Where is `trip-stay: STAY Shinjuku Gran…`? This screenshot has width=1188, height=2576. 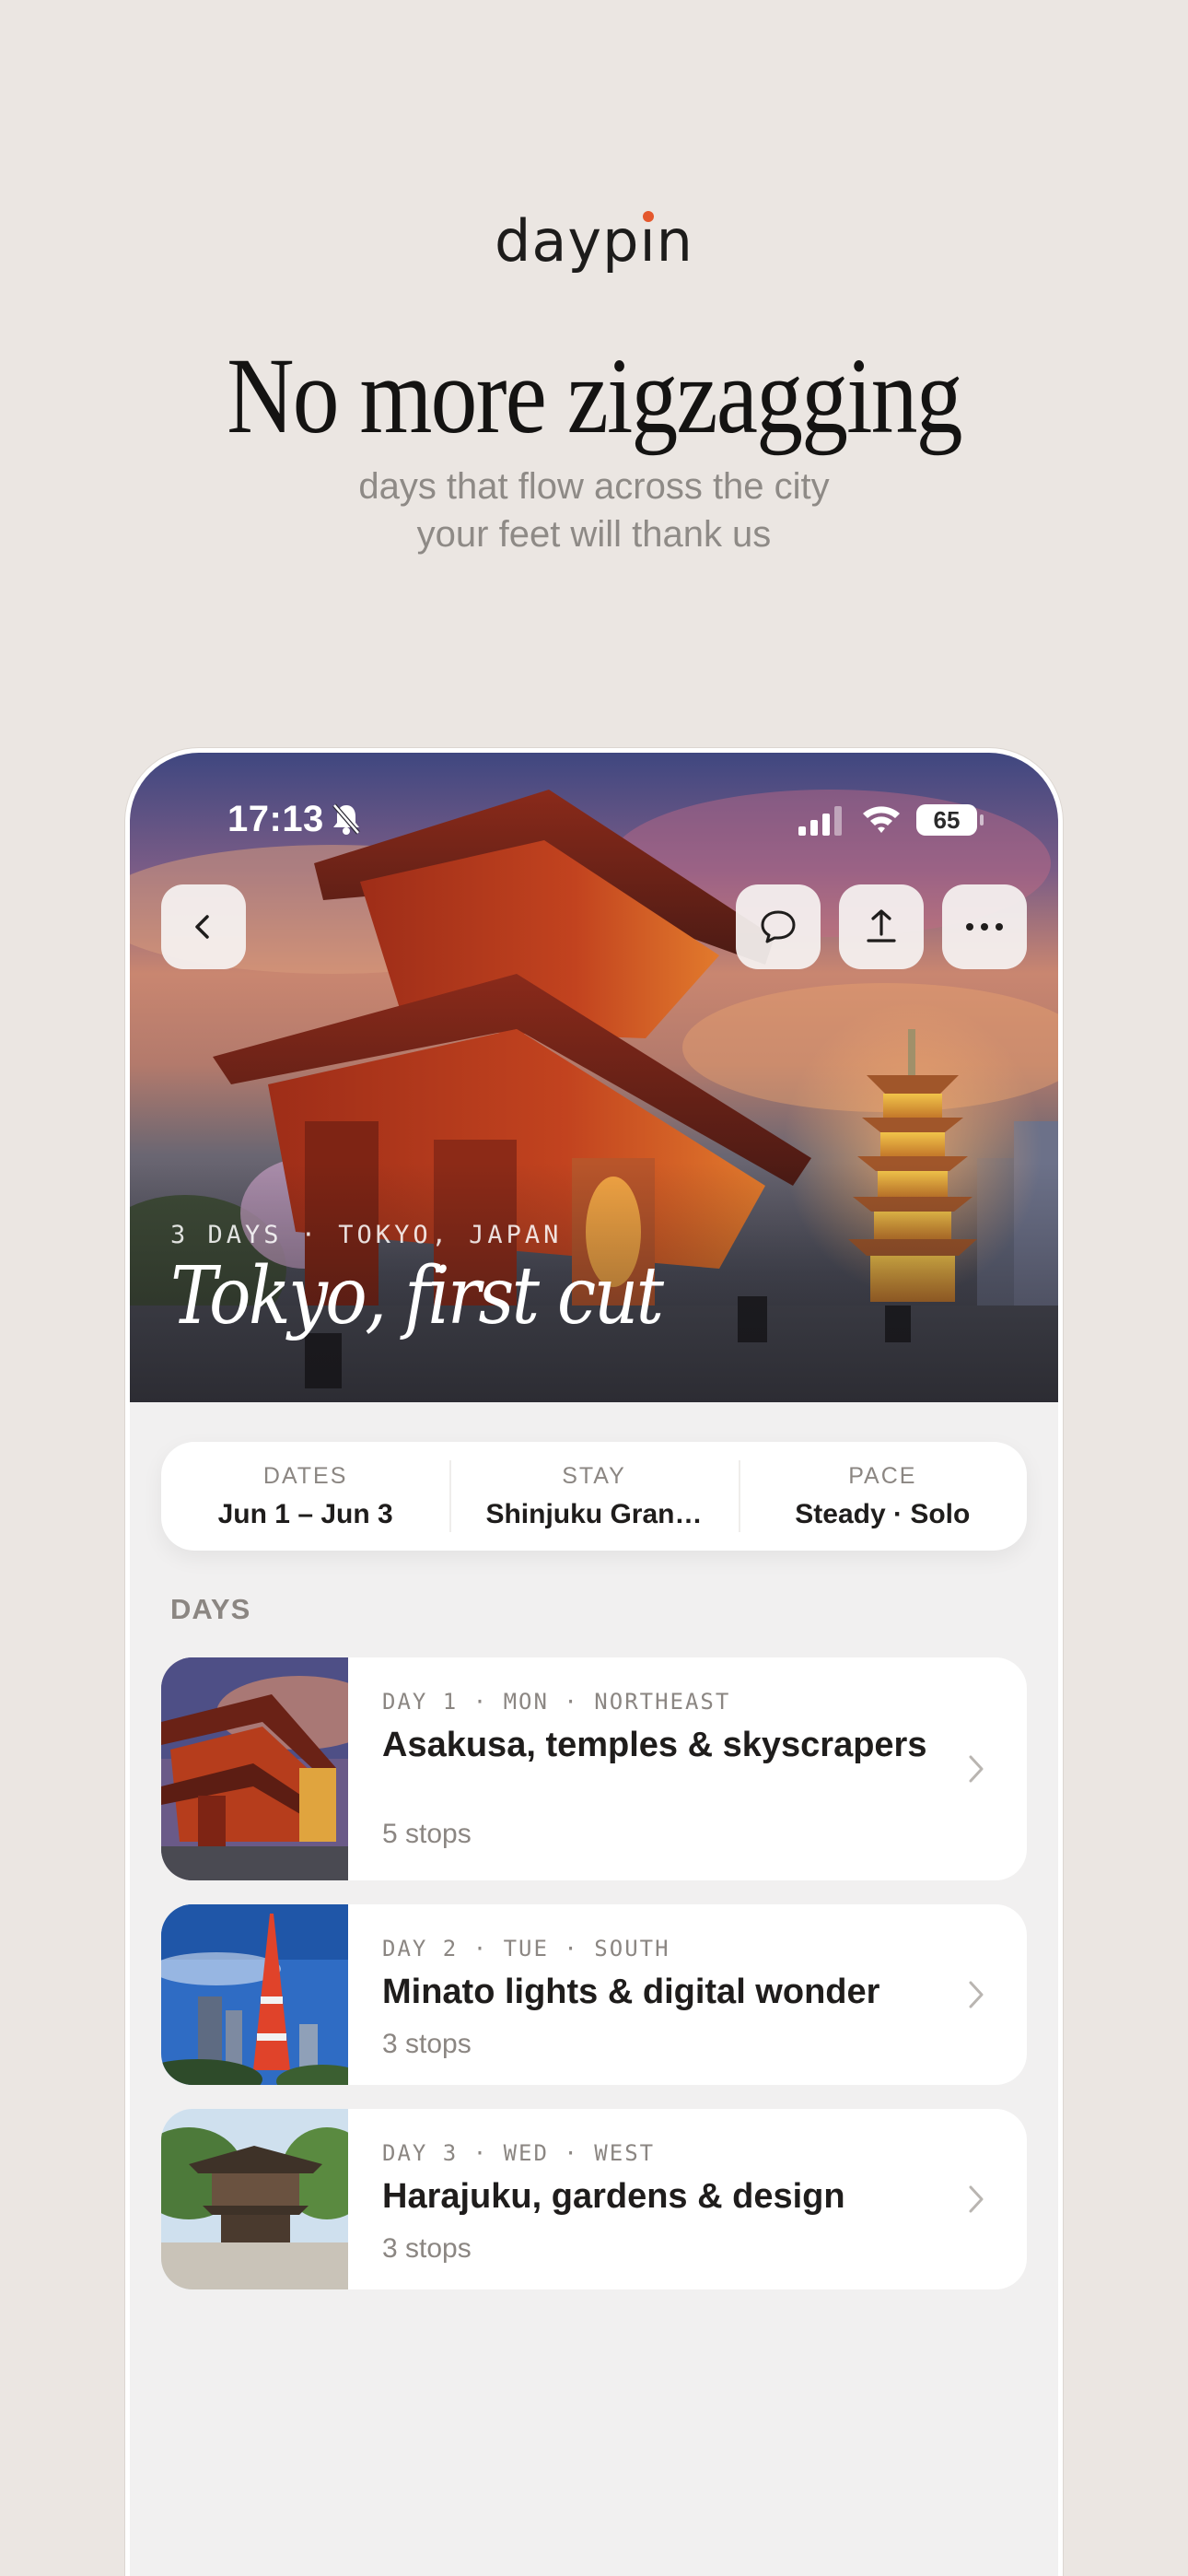
trip-stay: STAY Shinjuku Gran… is located at coordinates (593, 1496).